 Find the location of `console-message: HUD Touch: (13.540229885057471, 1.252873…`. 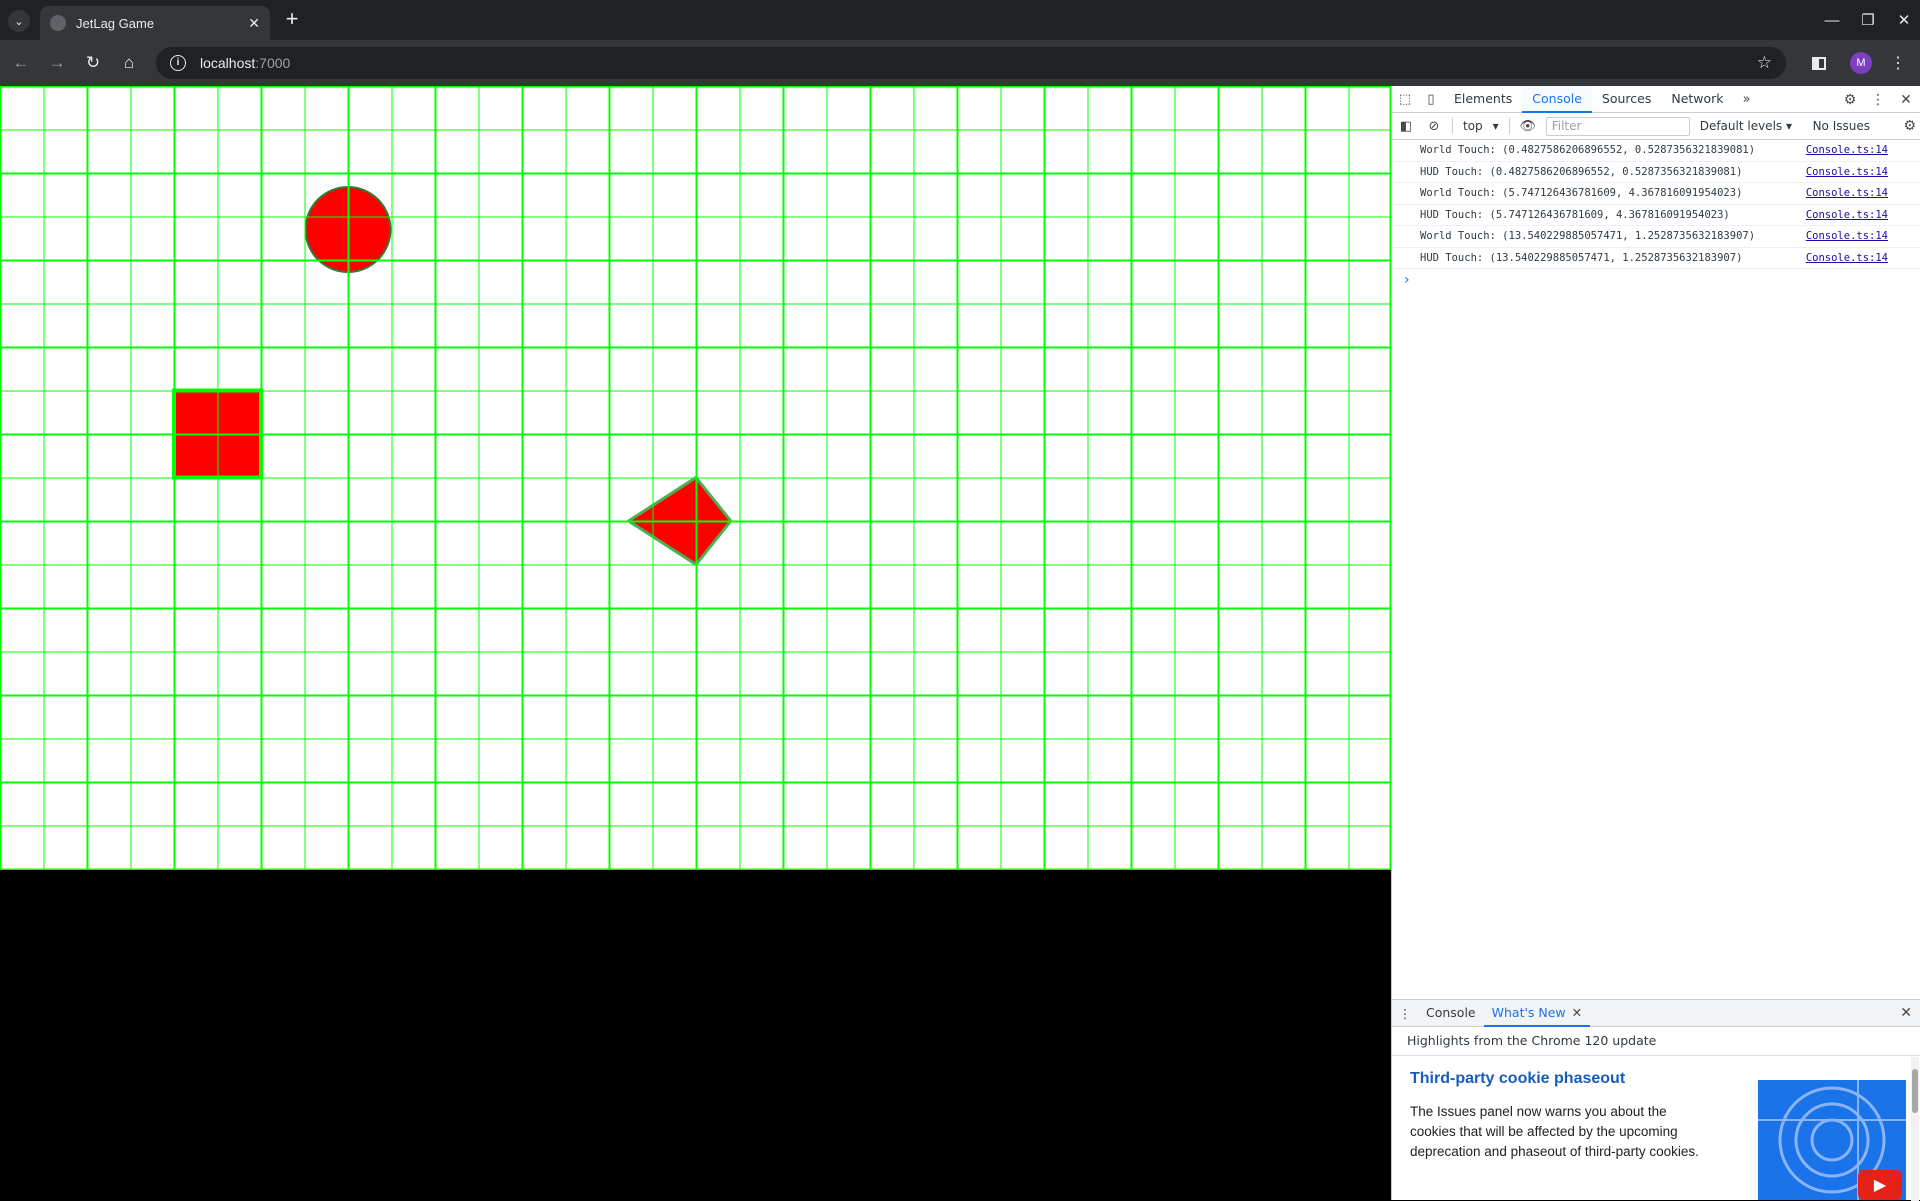

console-message: HUD Touch: (13.540229885057471, 1.252873… is located at coordinates (1656, 258).